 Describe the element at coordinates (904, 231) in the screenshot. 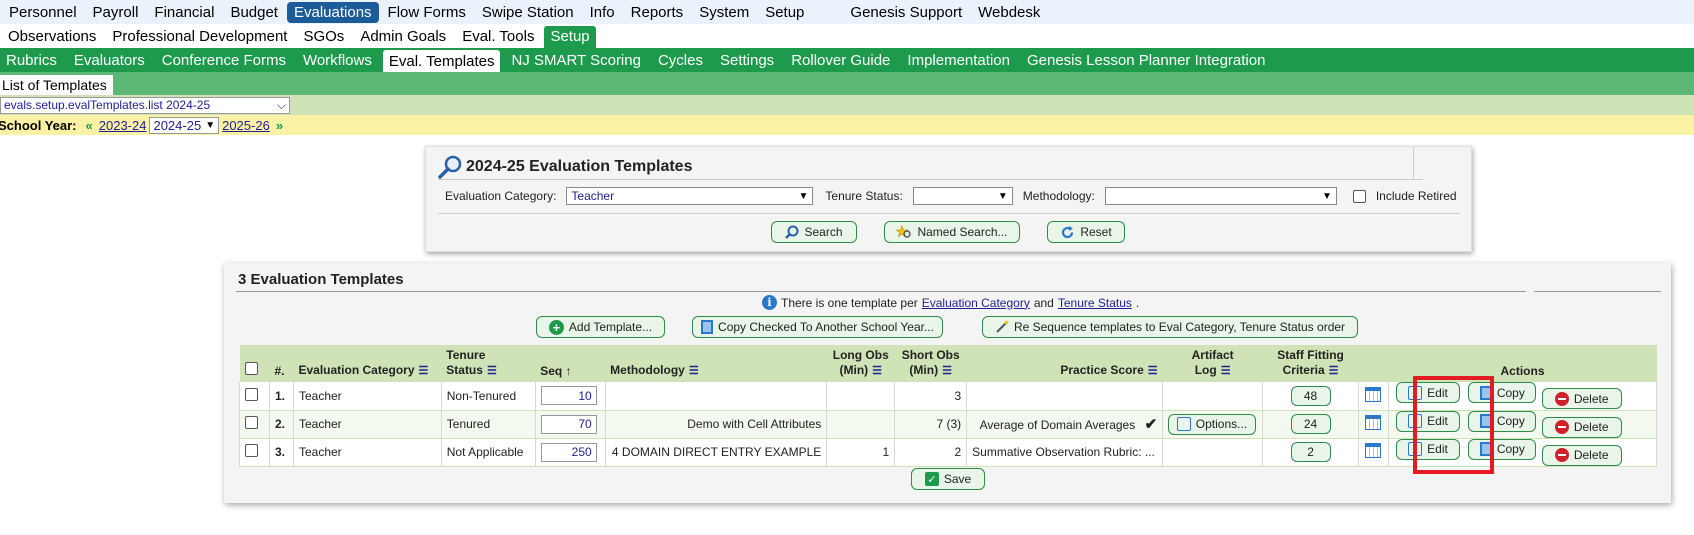

I see `star-search-icon` at that location.